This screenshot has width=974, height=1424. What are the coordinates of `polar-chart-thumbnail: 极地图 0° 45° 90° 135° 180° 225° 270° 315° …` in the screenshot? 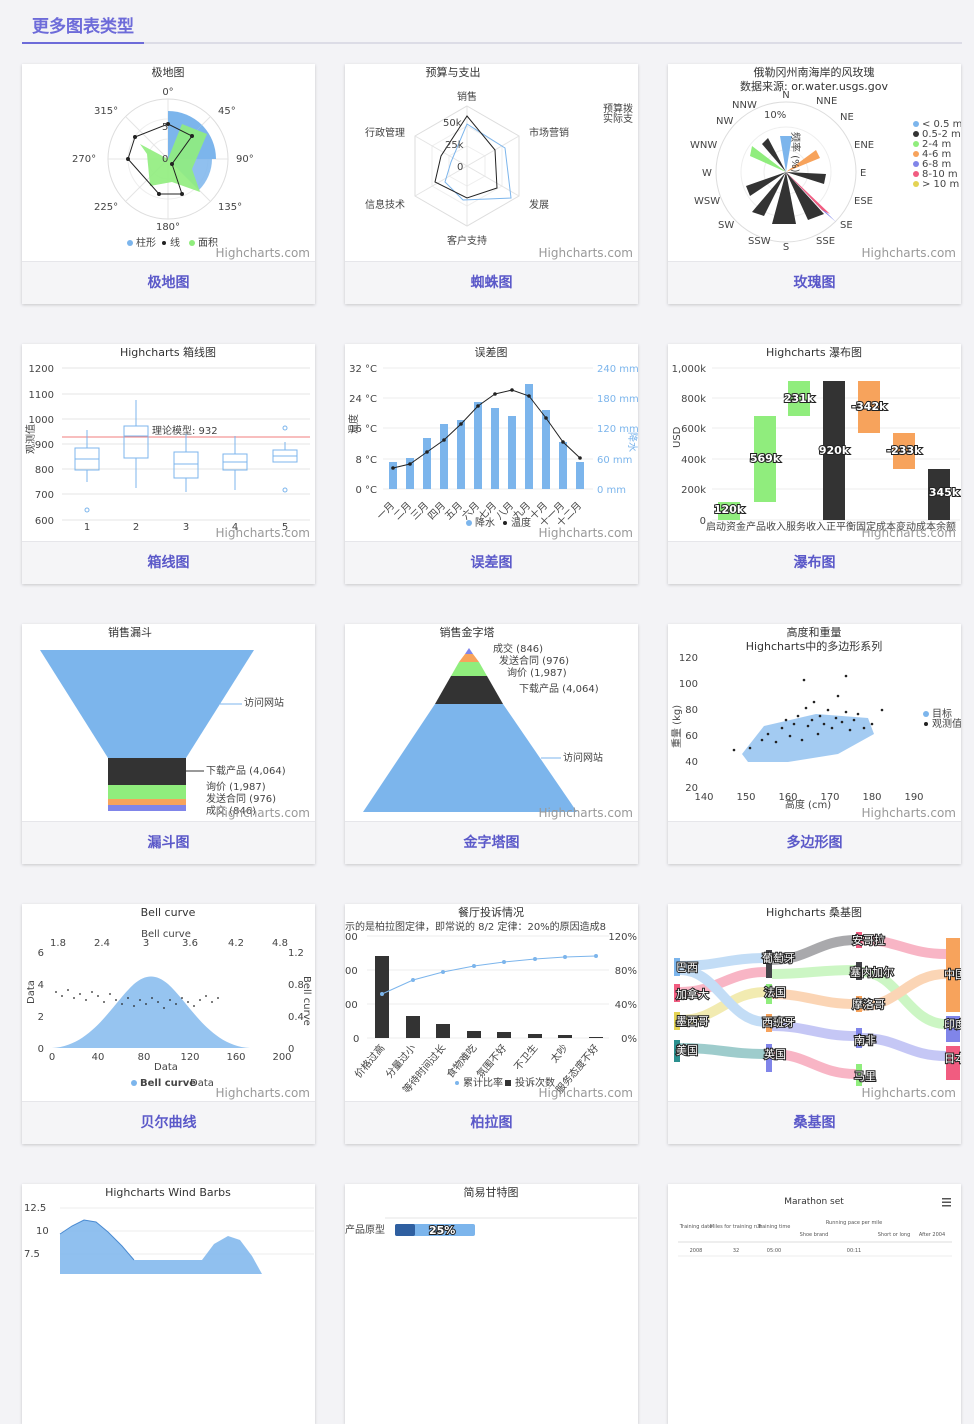 It's located at (168, 162).